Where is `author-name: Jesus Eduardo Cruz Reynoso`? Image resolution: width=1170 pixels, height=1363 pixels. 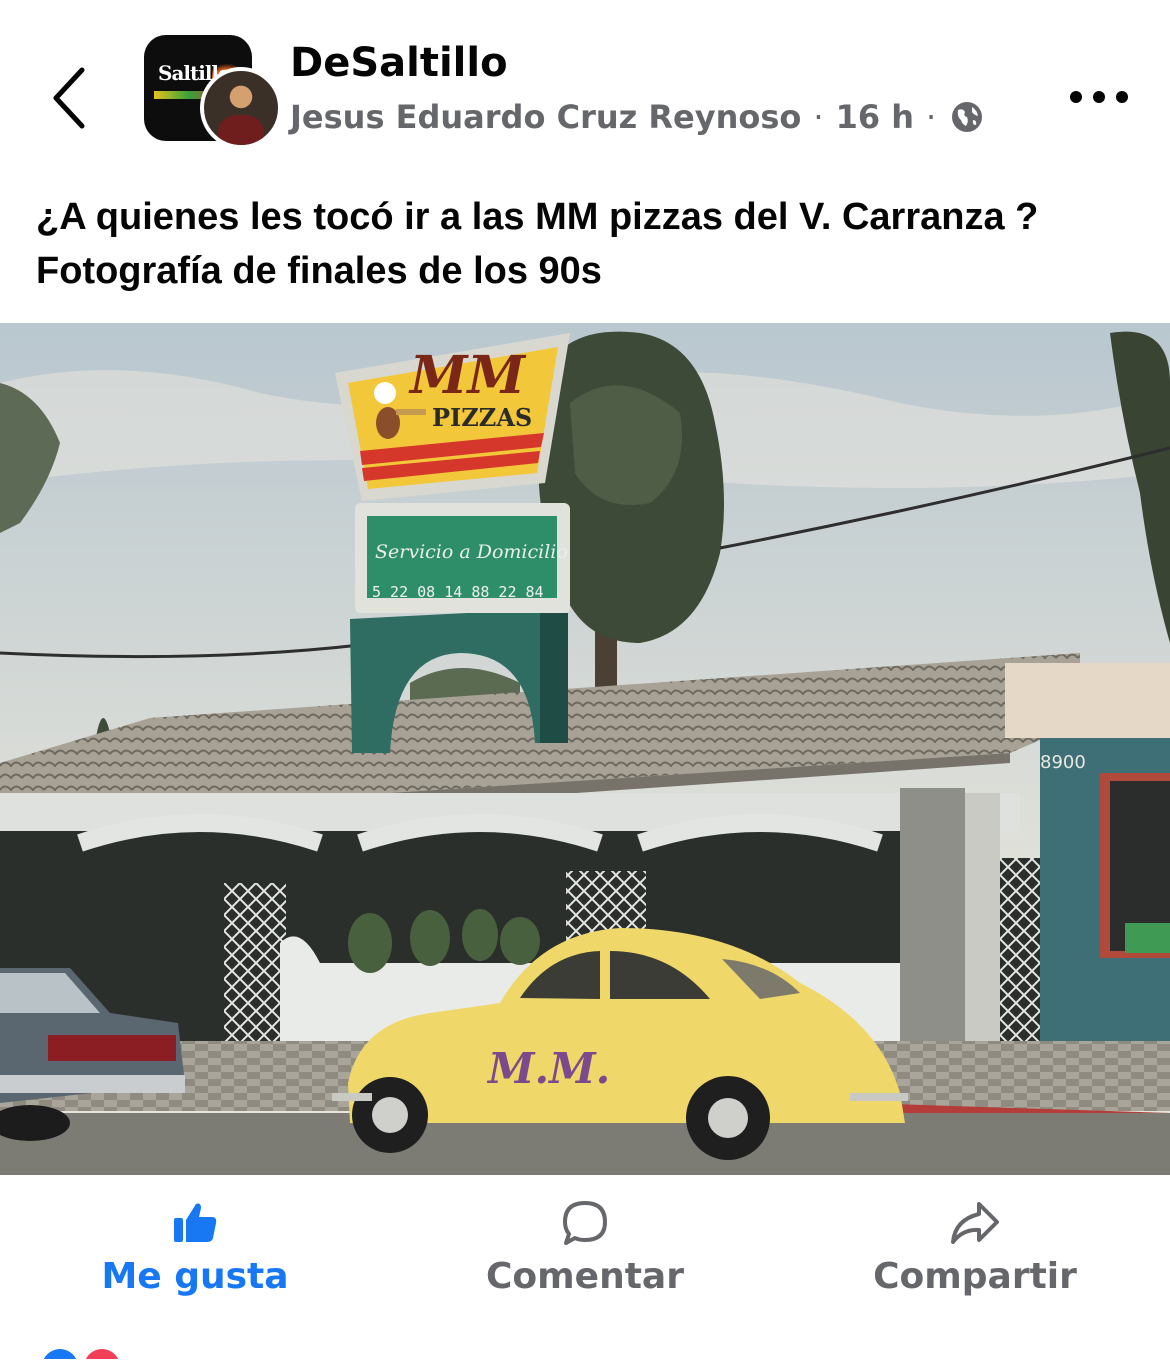
author-name: Jesus Eduardo Cruz Reynoso is located at coordinates (545, 117).